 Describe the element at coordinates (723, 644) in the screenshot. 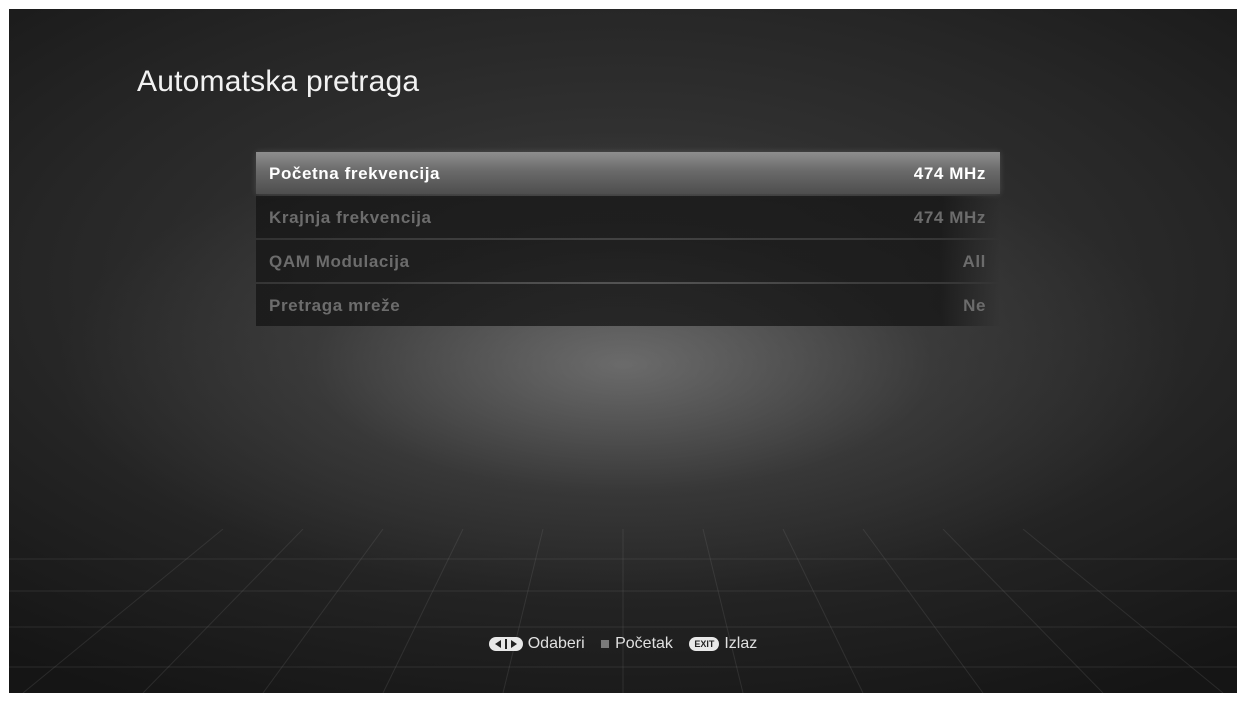

I see `hint-exit: EXIT Izlaz` at that location.